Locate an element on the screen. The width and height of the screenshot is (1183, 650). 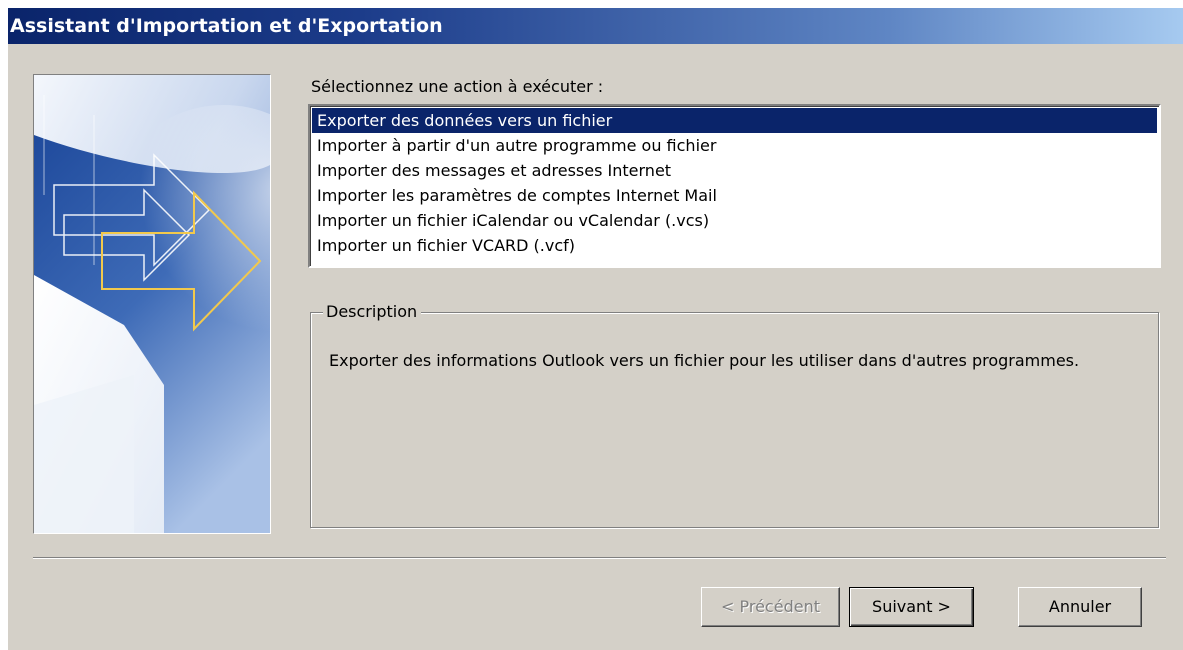
wizard-banner-graphic is located at coordinates (152, 304).